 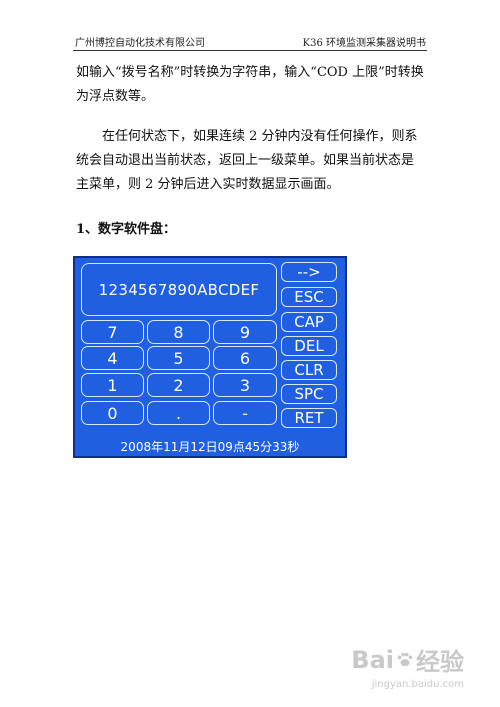 What do you see at coordinates (245, 358) in the screenshot?
I see `key-6: 6` at bounding box center [245, 358].